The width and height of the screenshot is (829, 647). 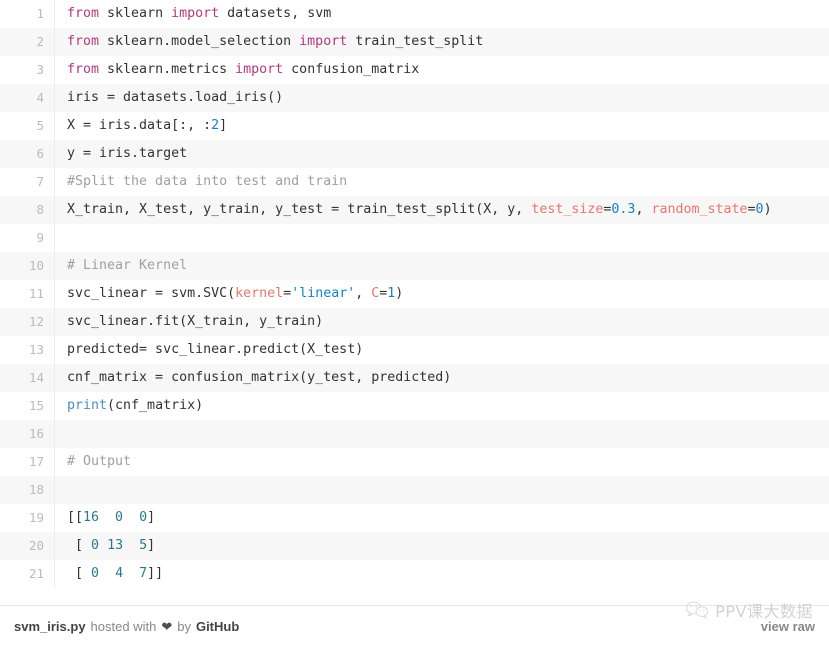 I want to click on line-number: 15, so click(x=27, y=406).